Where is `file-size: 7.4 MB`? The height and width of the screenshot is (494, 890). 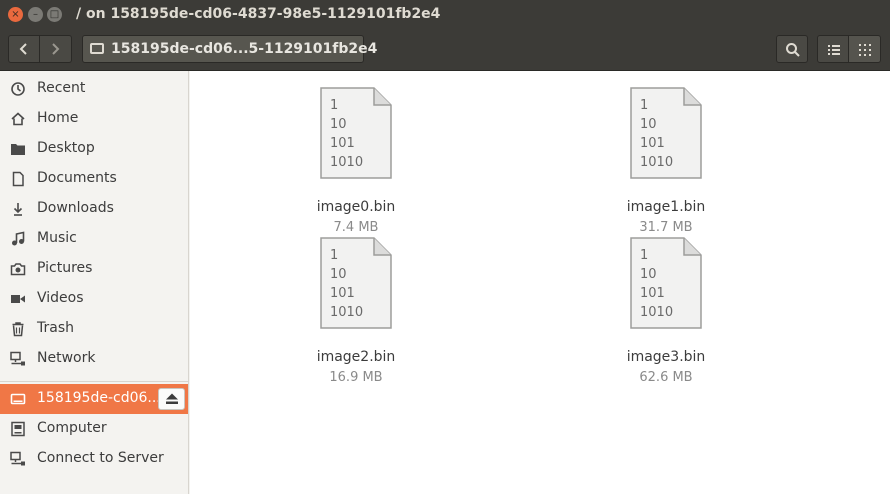
file-size: 7.4 MB is located at coordinates (356, 227).